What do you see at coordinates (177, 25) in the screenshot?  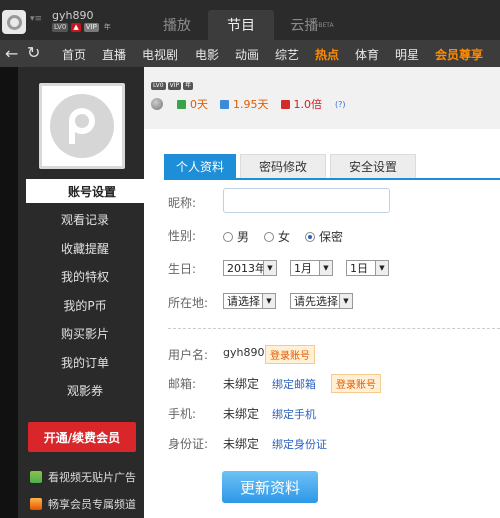 I see `tab-play: 播放` at bounding box center [177, 25].